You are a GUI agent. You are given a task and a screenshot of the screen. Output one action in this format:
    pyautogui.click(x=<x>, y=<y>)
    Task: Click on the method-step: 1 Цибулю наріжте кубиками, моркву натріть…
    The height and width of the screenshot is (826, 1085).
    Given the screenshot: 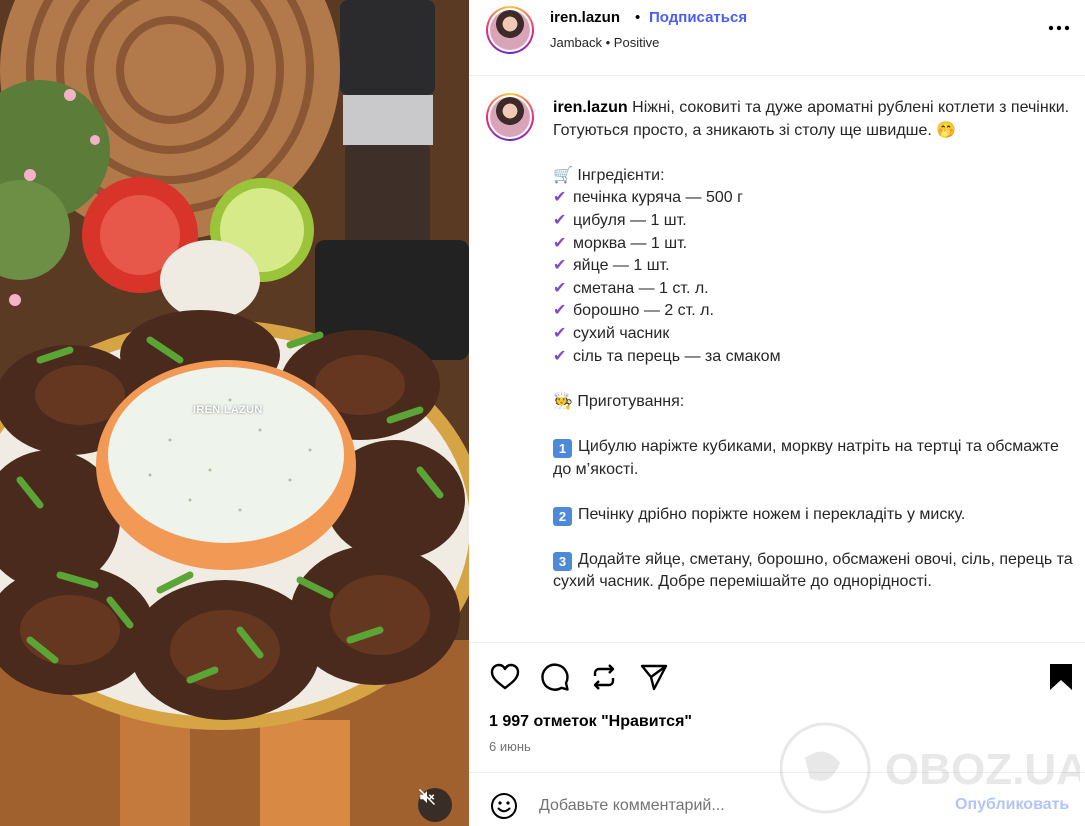 What is the action you would take?
    pyautogui.click(x=813, y=458)
    